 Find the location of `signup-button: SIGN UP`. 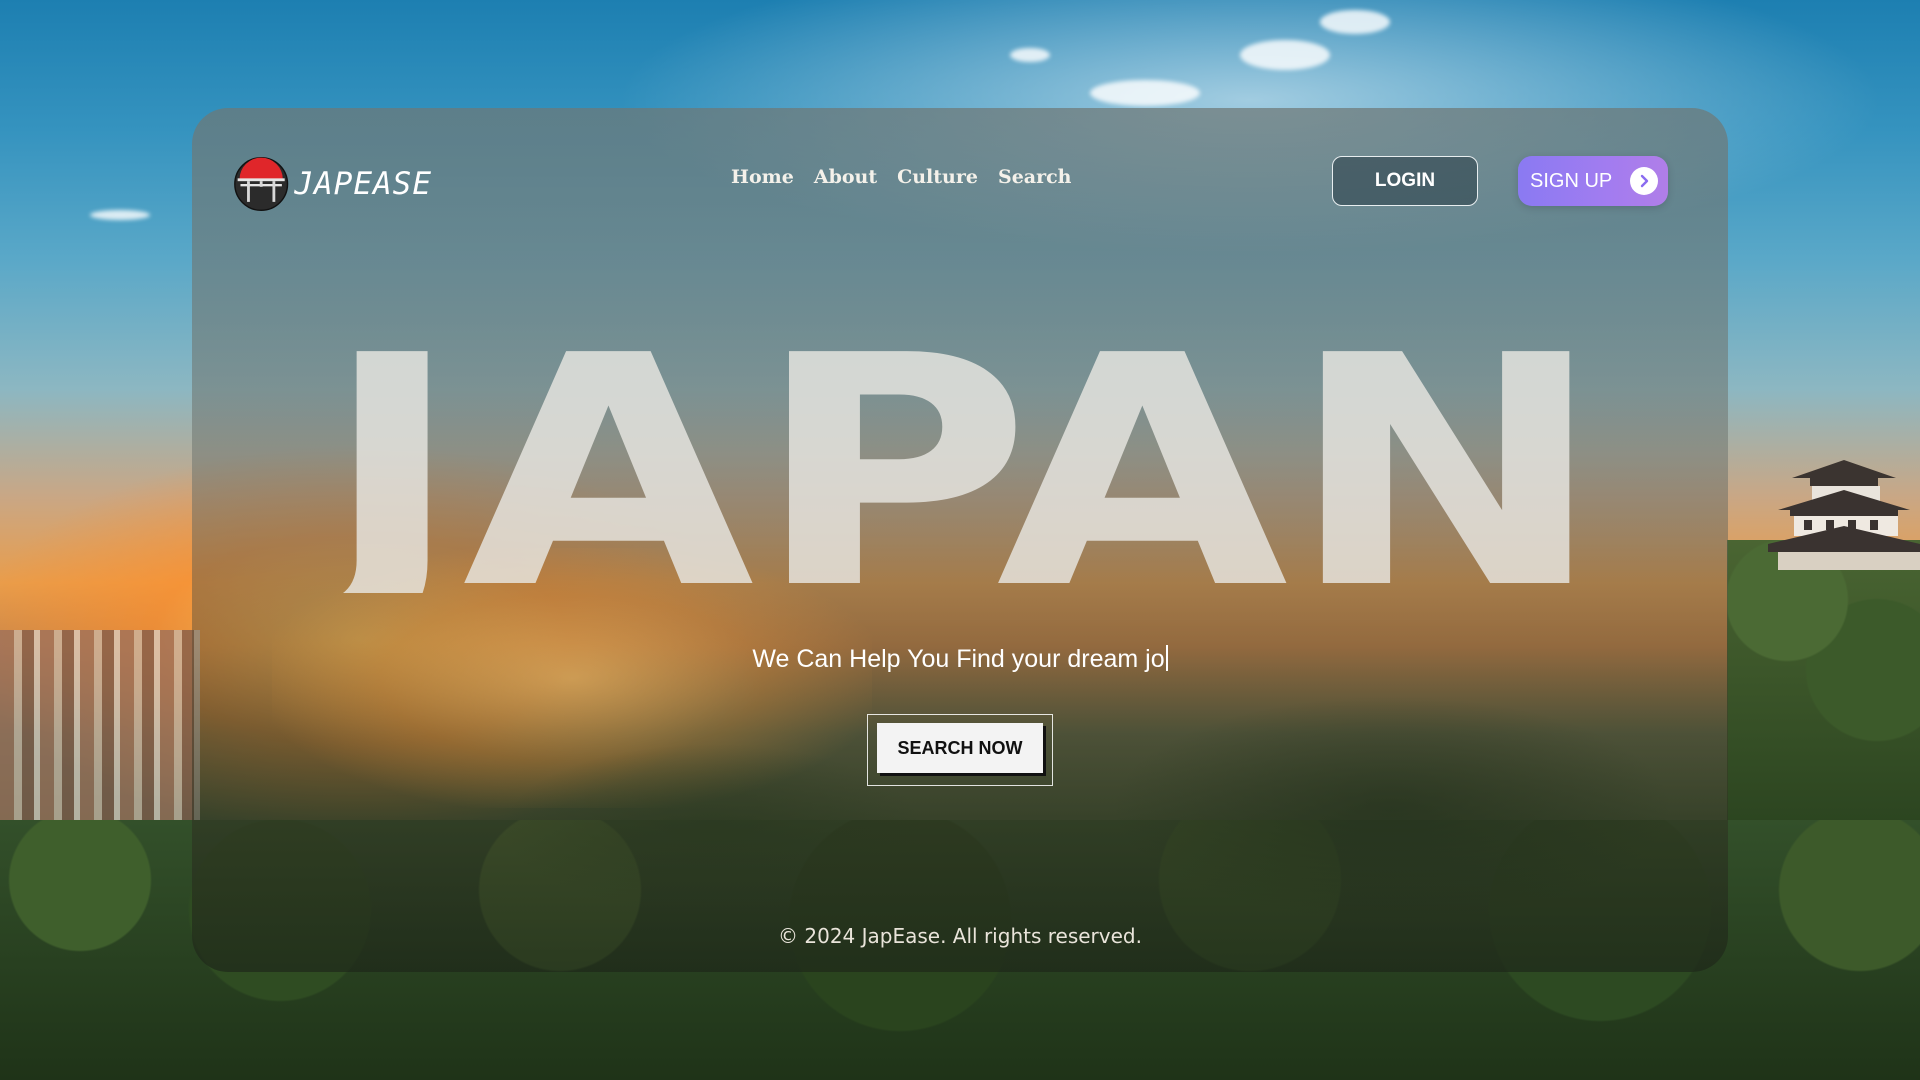

signup-button: SIGN UP is located at coordinates (1593, 181).